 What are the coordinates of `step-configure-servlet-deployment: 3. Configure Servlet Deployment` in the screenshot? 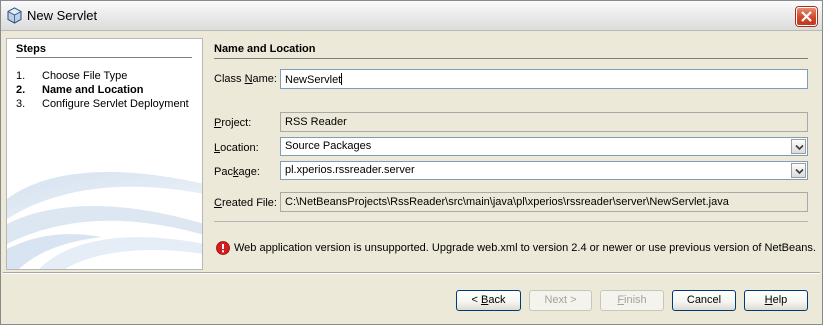 It's located at (102, 104).